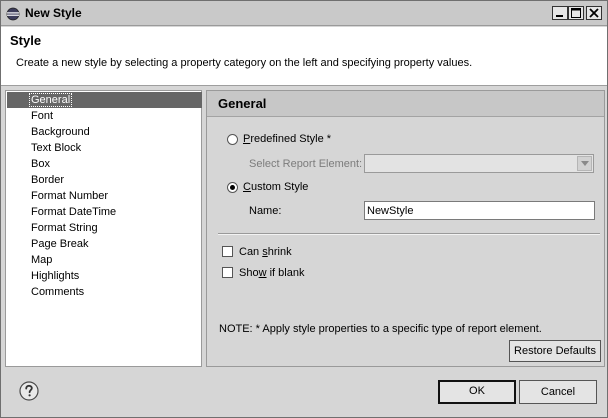  What do you see at coordinates (276, 187) in the screenshot?
I see `custom-style-label: Custom Style` at bounding box center [276, 187].